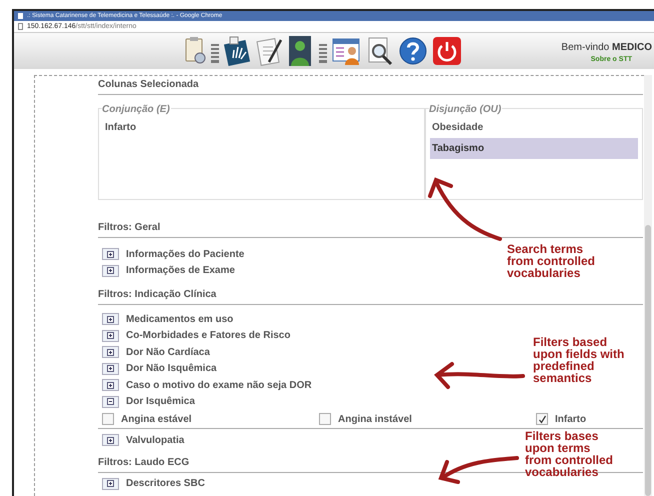  What do you see at coordinates (180, 270) in the screenshot?
I see `filter-label: Informações de Exame` at bounding box center [180, 270].